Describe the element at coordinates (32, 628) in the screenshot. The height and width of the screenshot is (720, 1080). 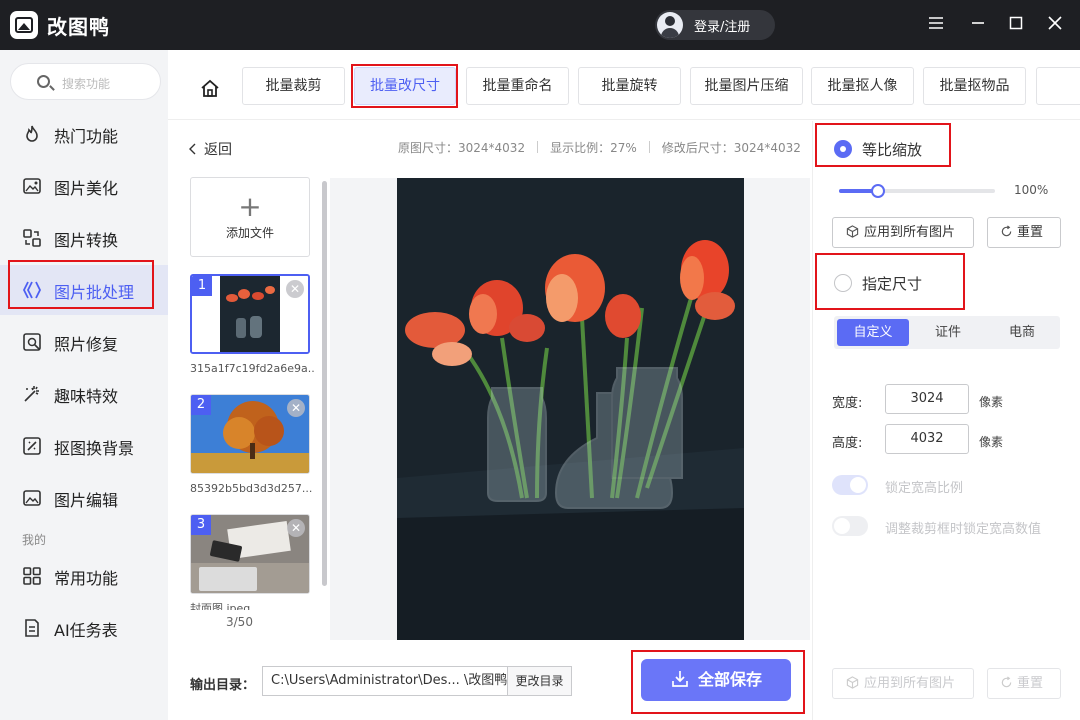
I see `task-icon` at that location.